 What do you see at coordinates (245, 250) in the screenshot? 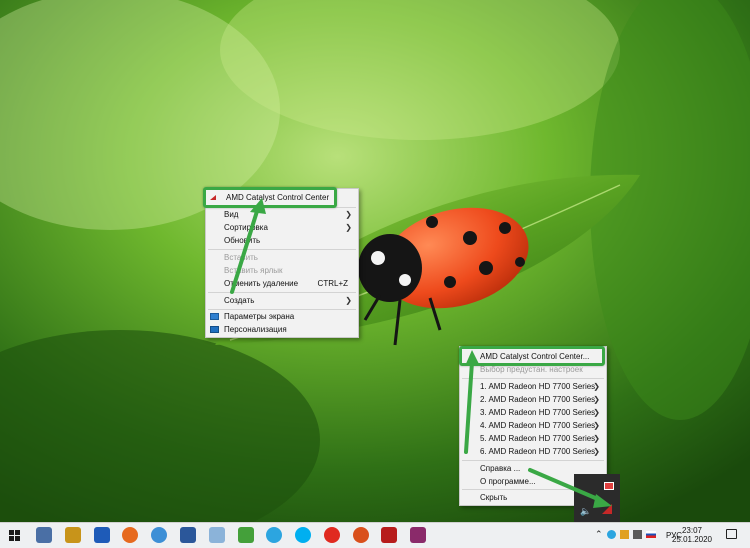
I see `annotation-arrow-desktop` at bounding box center [245, 250].